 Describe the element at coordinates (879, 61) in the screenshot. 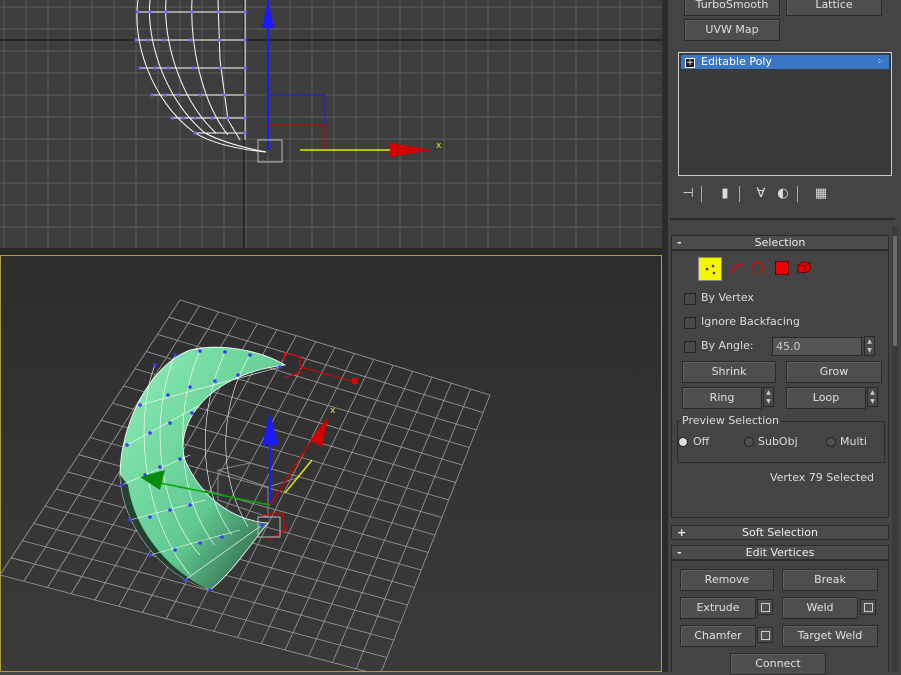

I see `vertex-dots-icon: ⁘` at that location.